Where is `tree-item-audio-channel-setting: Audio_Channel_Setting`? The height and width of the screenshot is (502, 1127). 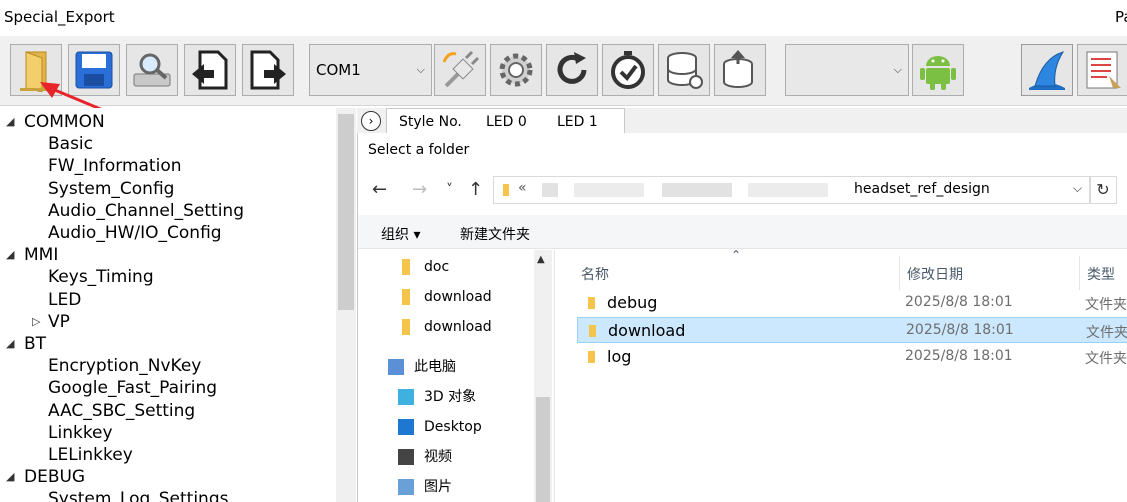
tree-item-audio-channel-setting: Audio_Channel_Setting is located at coordinates (146, 211).